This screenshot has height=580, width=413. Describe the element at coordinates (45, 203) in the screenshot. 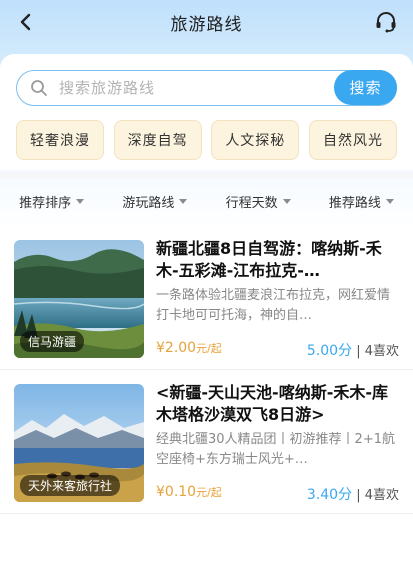

I see `filter-sort-label: 推荐排序` at that location.